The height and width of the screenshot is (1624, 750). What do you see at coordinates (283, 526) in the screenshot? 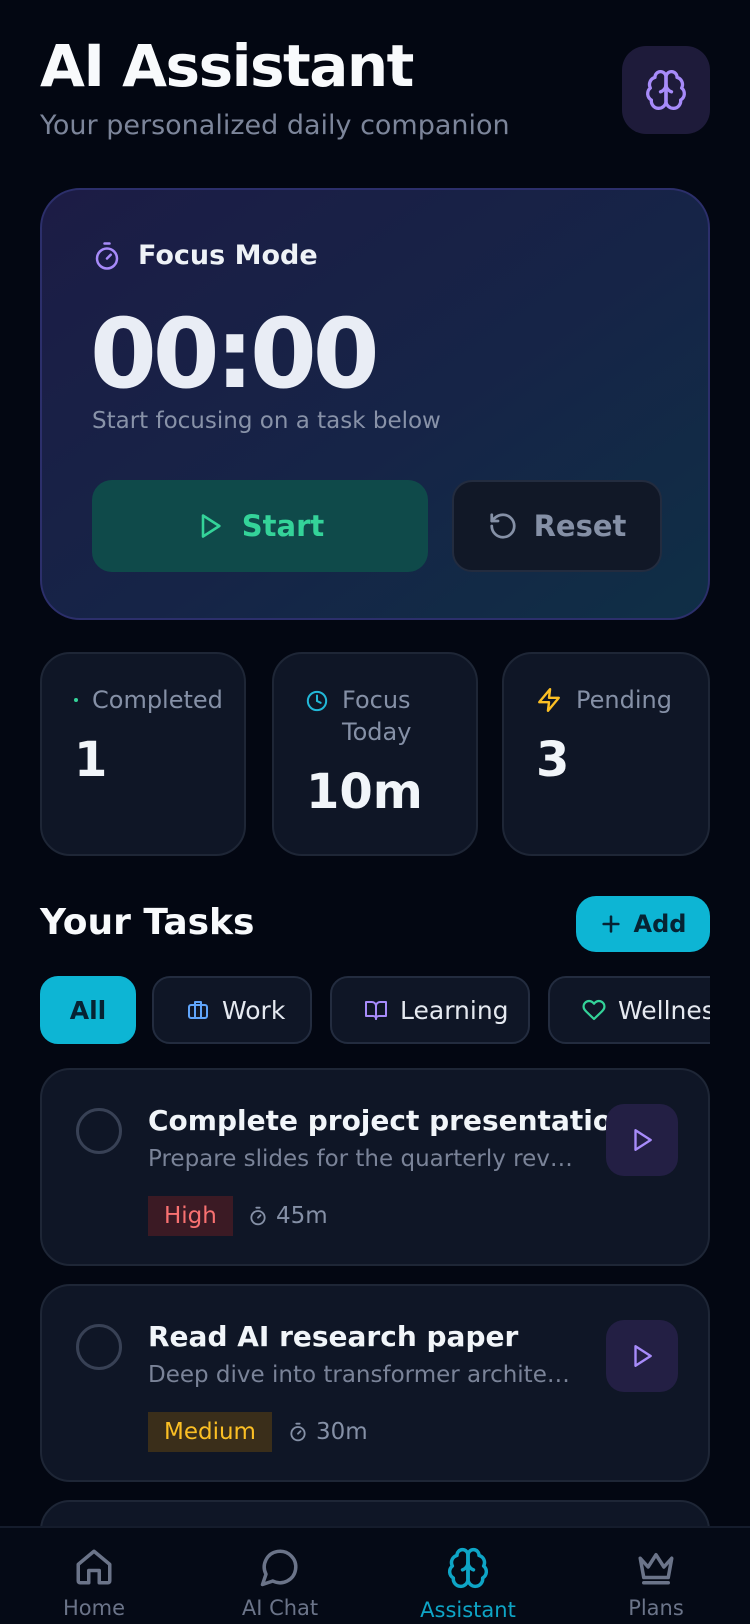
I see `start-button-label: Start` at bounding box center [283, 526].